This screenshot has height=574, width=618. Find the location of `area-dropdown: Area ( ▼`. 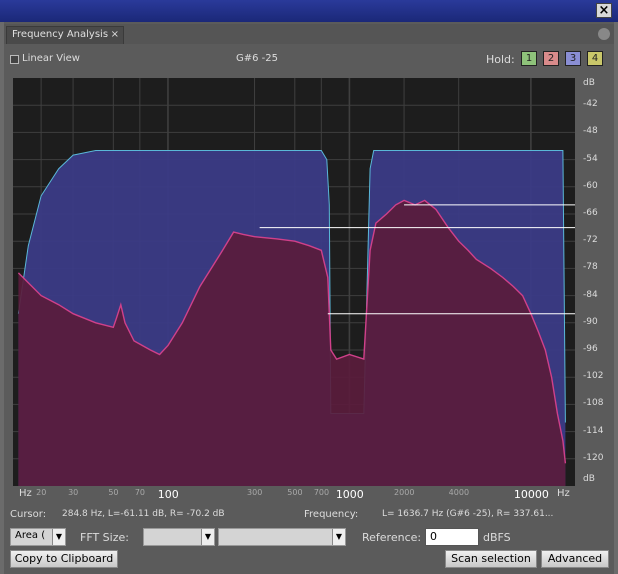

area-dropdown: Area ( ▼ is located at coordinates (38, 537).